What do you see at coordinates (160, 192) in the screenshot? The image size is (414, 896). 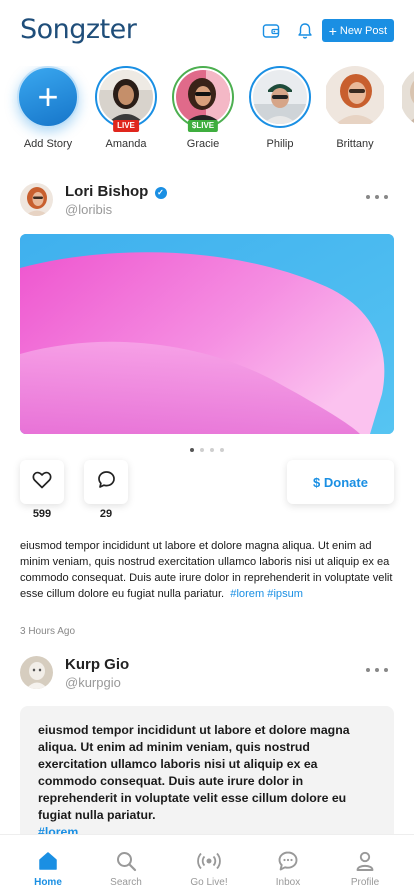 I see `verified-icon: ✓` at bounding box center [160, 192].